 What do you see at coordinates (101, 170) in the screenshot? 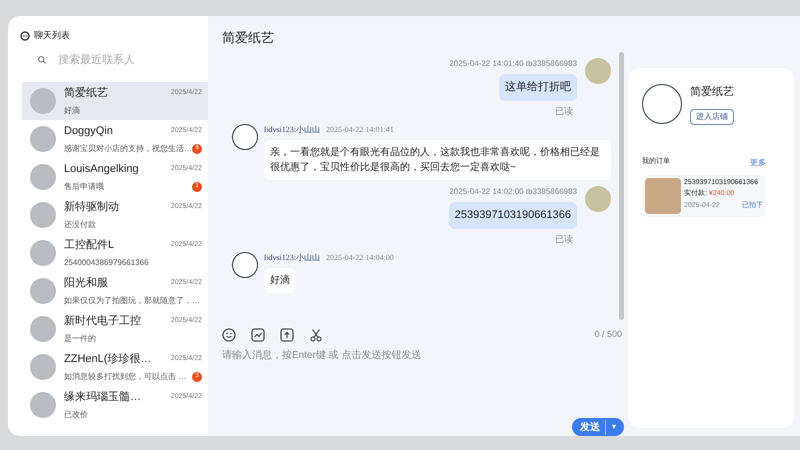
I see `contact-name: LouisAngelking` at bounding box center [101, 170].